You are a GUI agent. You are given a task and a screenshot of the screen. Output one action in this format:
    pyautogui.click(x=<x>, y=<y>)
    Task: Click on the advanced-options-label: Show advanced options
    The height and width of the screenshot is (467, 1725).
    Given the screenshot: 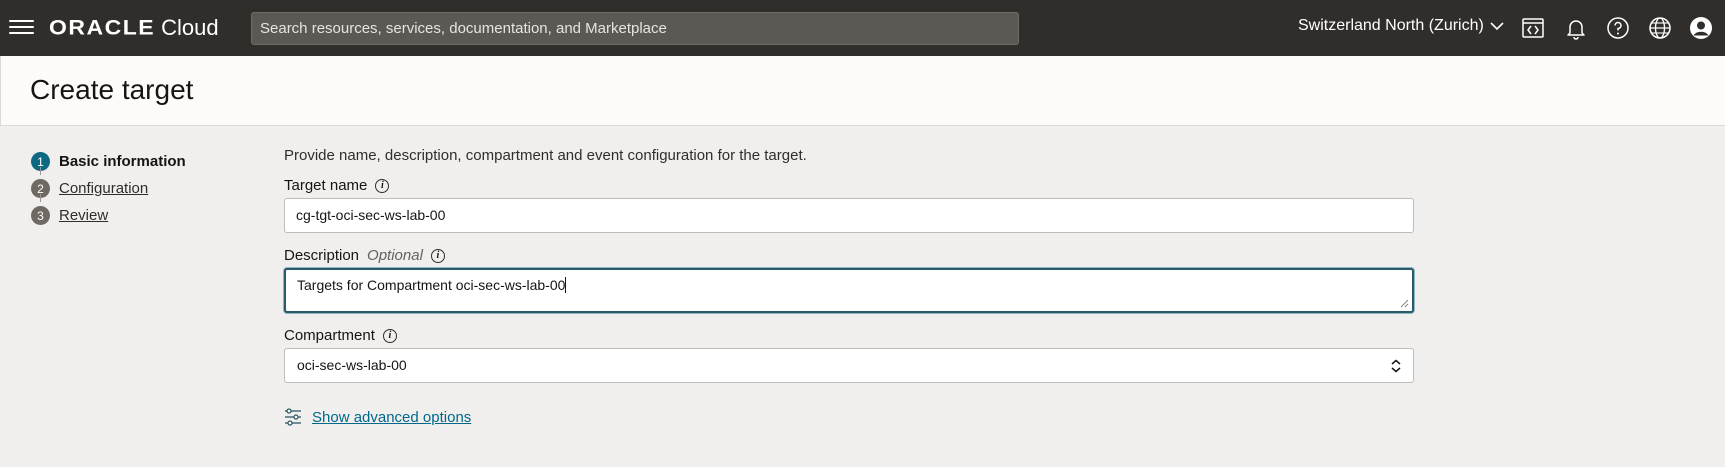 What is the action you would take?
    pyautogui.click(x=392, y=417)
    